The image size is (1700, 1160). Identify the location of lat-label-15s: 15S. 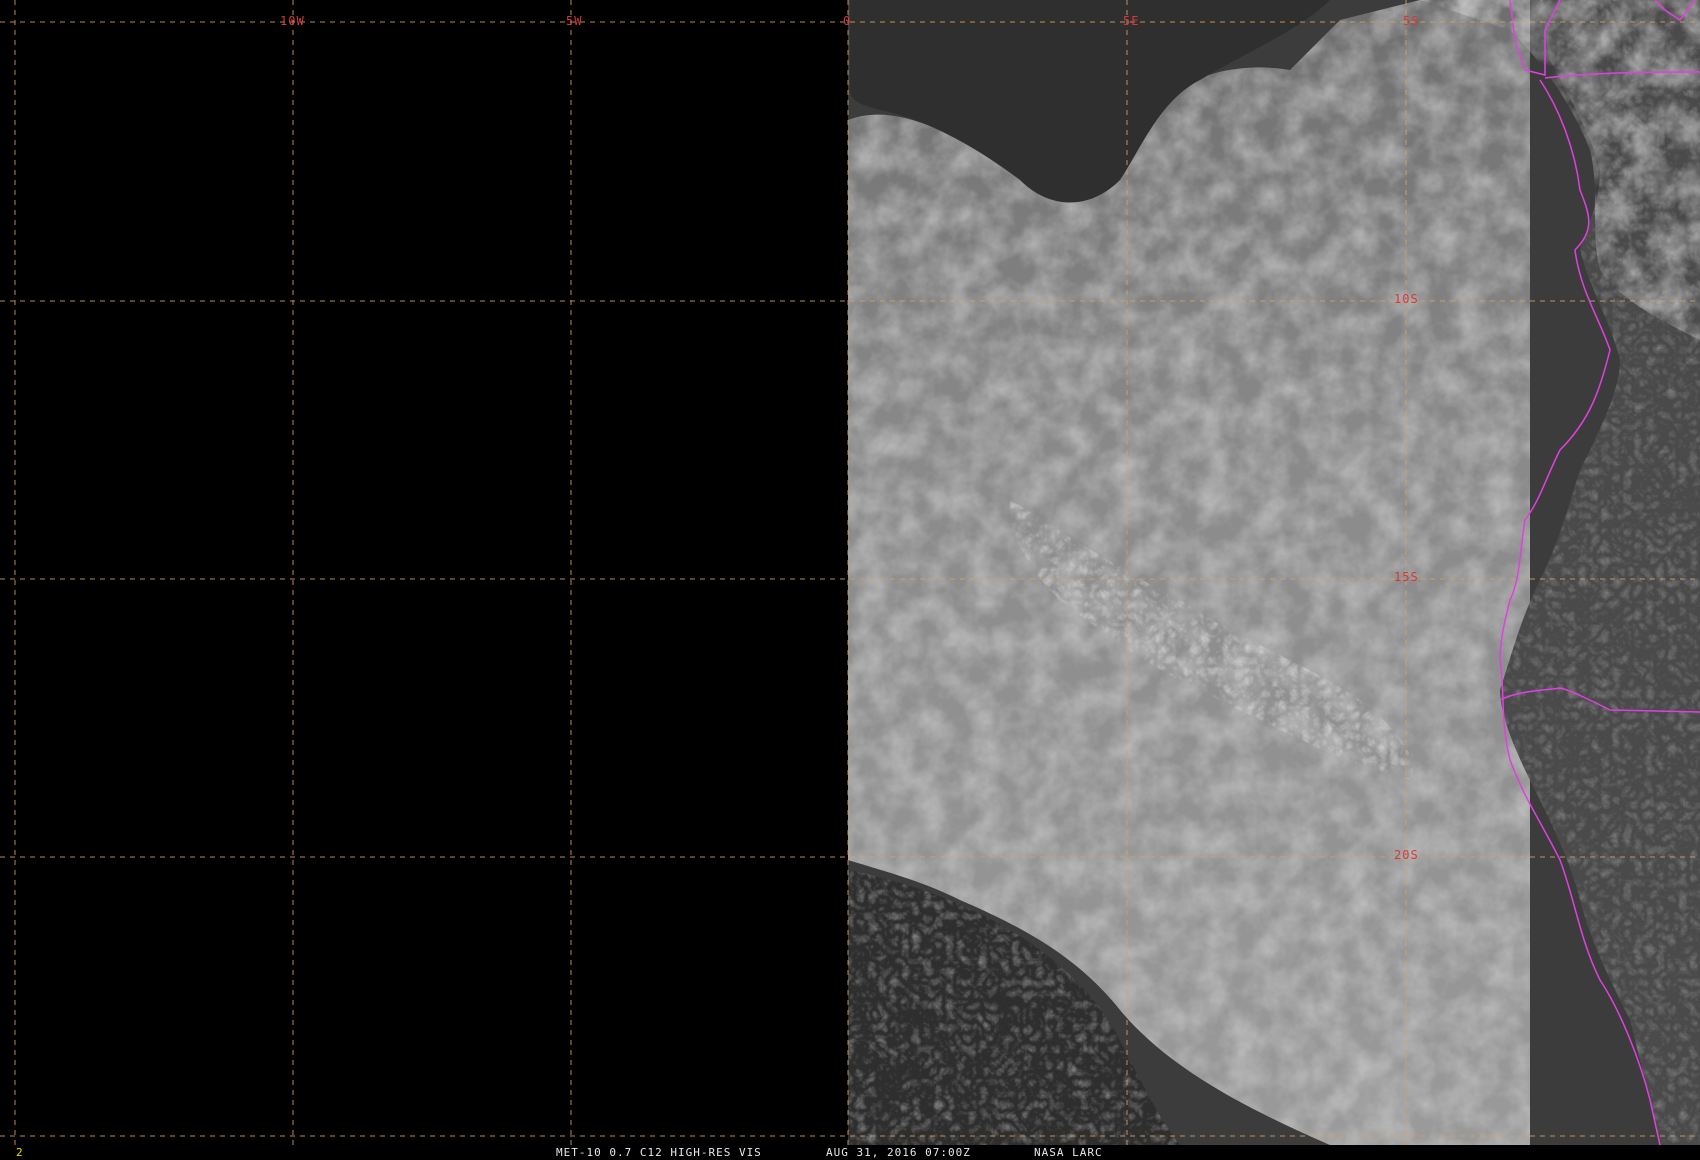
(1406, 577).